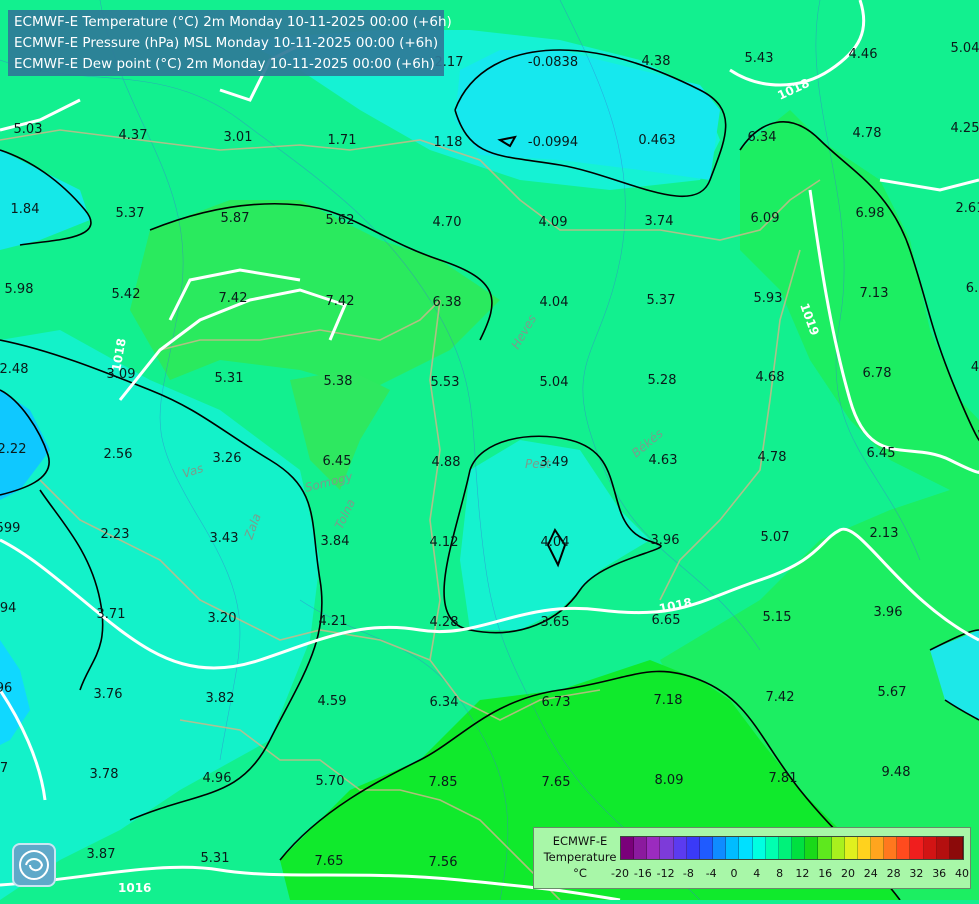  I want to click on legend-tick-label: -16, so click(642, 873).